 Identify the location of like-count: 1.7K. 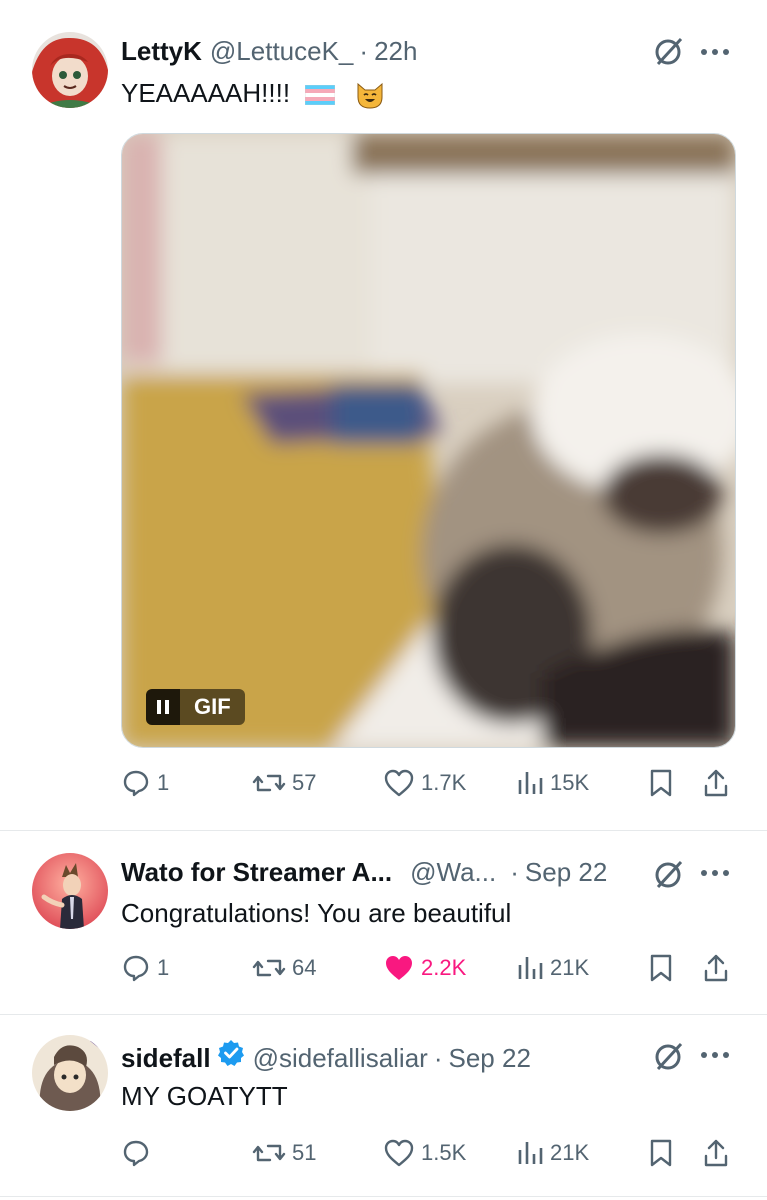
(444, 782).